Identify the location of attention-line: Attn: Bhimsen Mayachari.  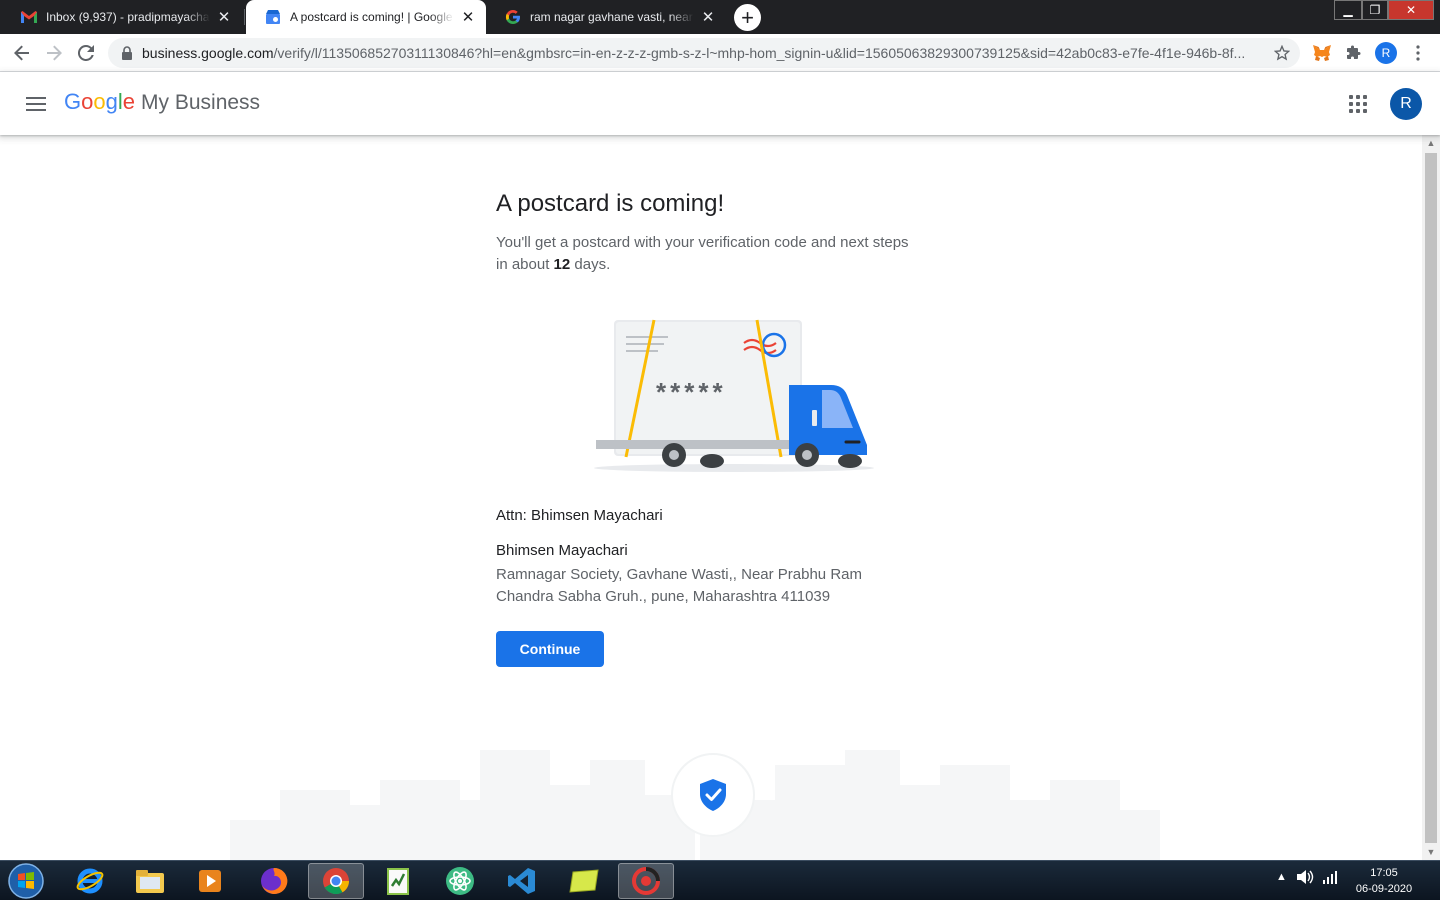
(579, 515).